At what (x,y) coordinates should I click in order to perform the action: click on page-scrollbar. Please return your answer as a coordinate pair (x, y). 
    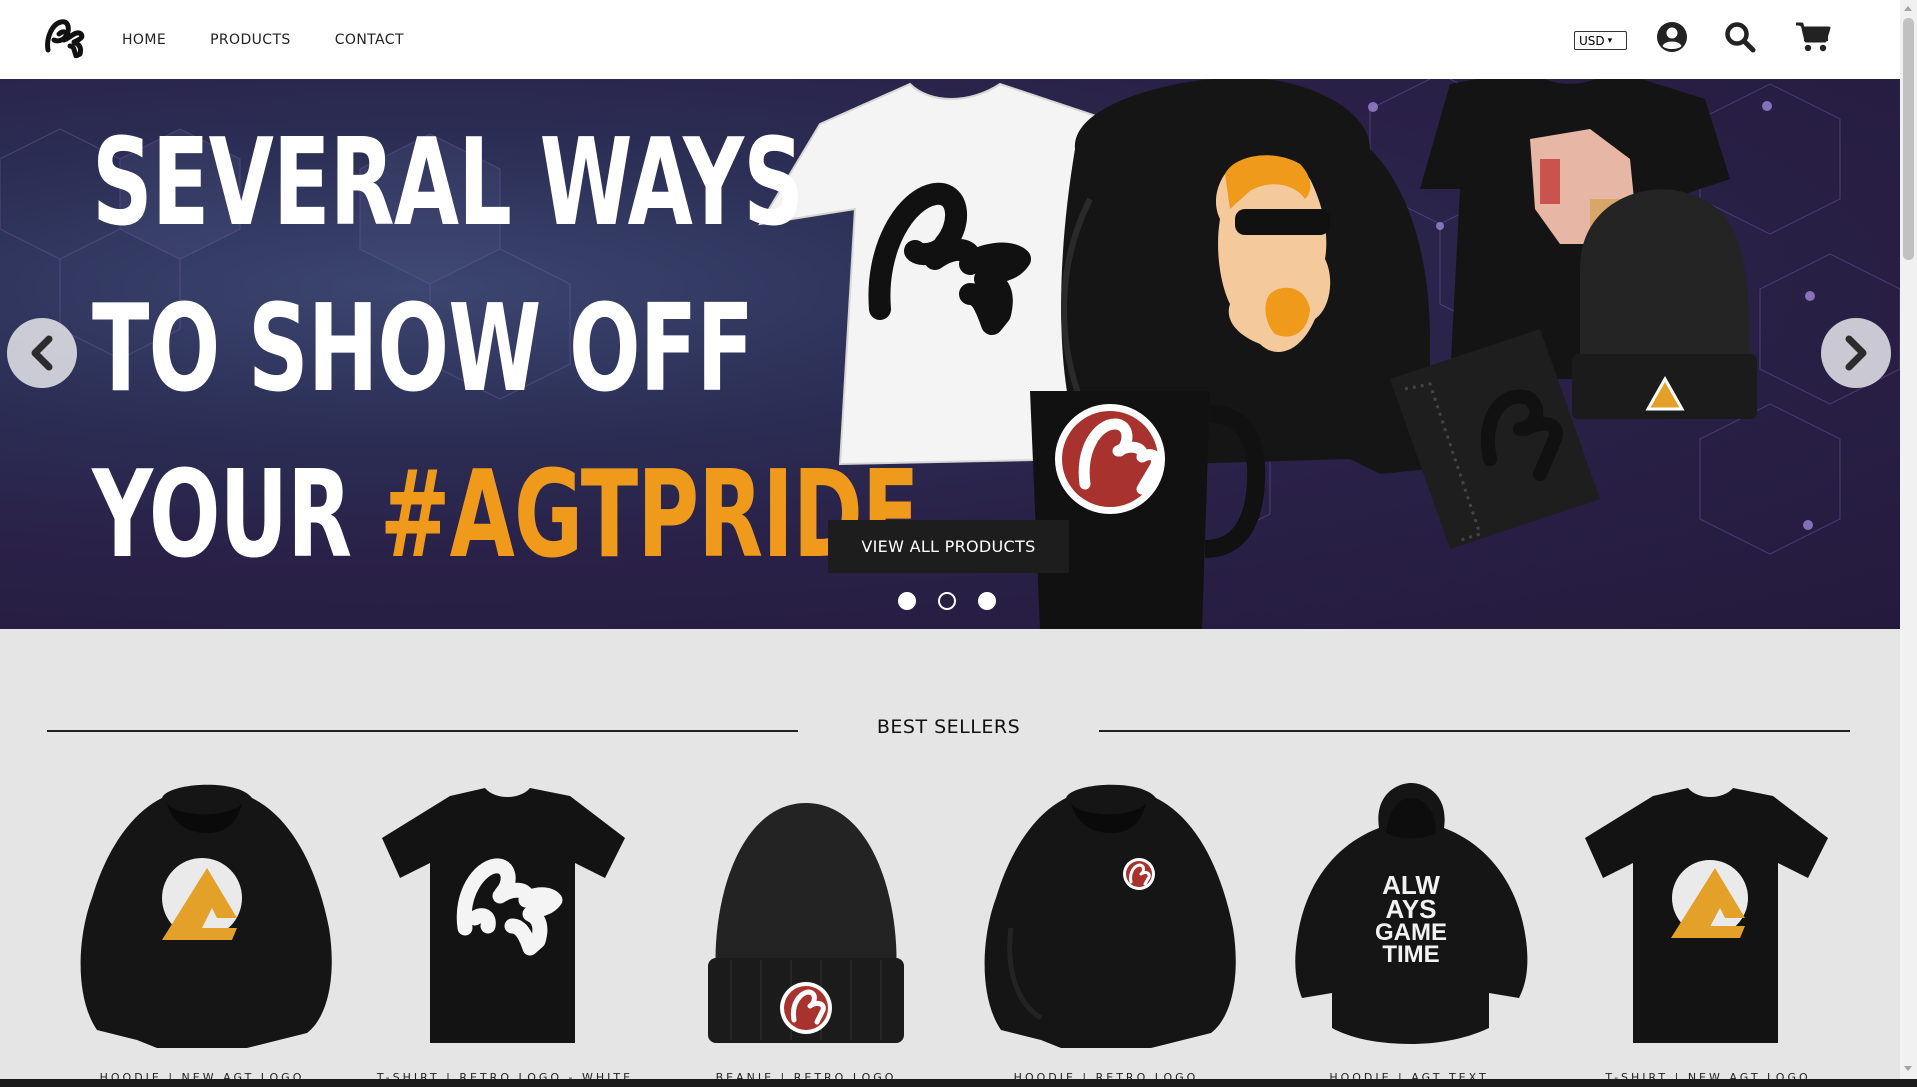
    Looking at the image, I should click on (1908, 539).